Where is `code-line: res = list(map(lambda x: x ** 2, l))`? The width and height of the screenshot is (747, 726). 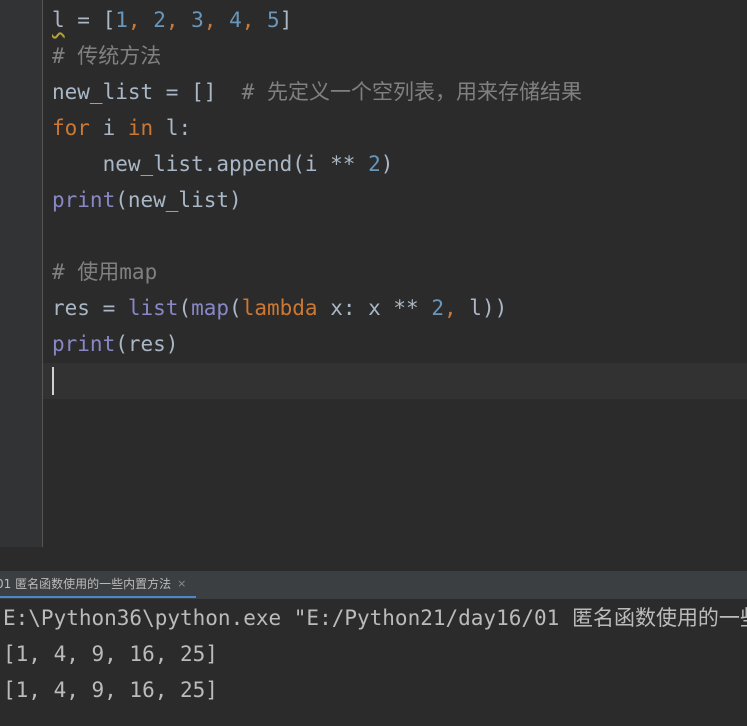
code-line: res = list(map(lambda x: x ** 2, l)) is located at coordinates (317, 308).